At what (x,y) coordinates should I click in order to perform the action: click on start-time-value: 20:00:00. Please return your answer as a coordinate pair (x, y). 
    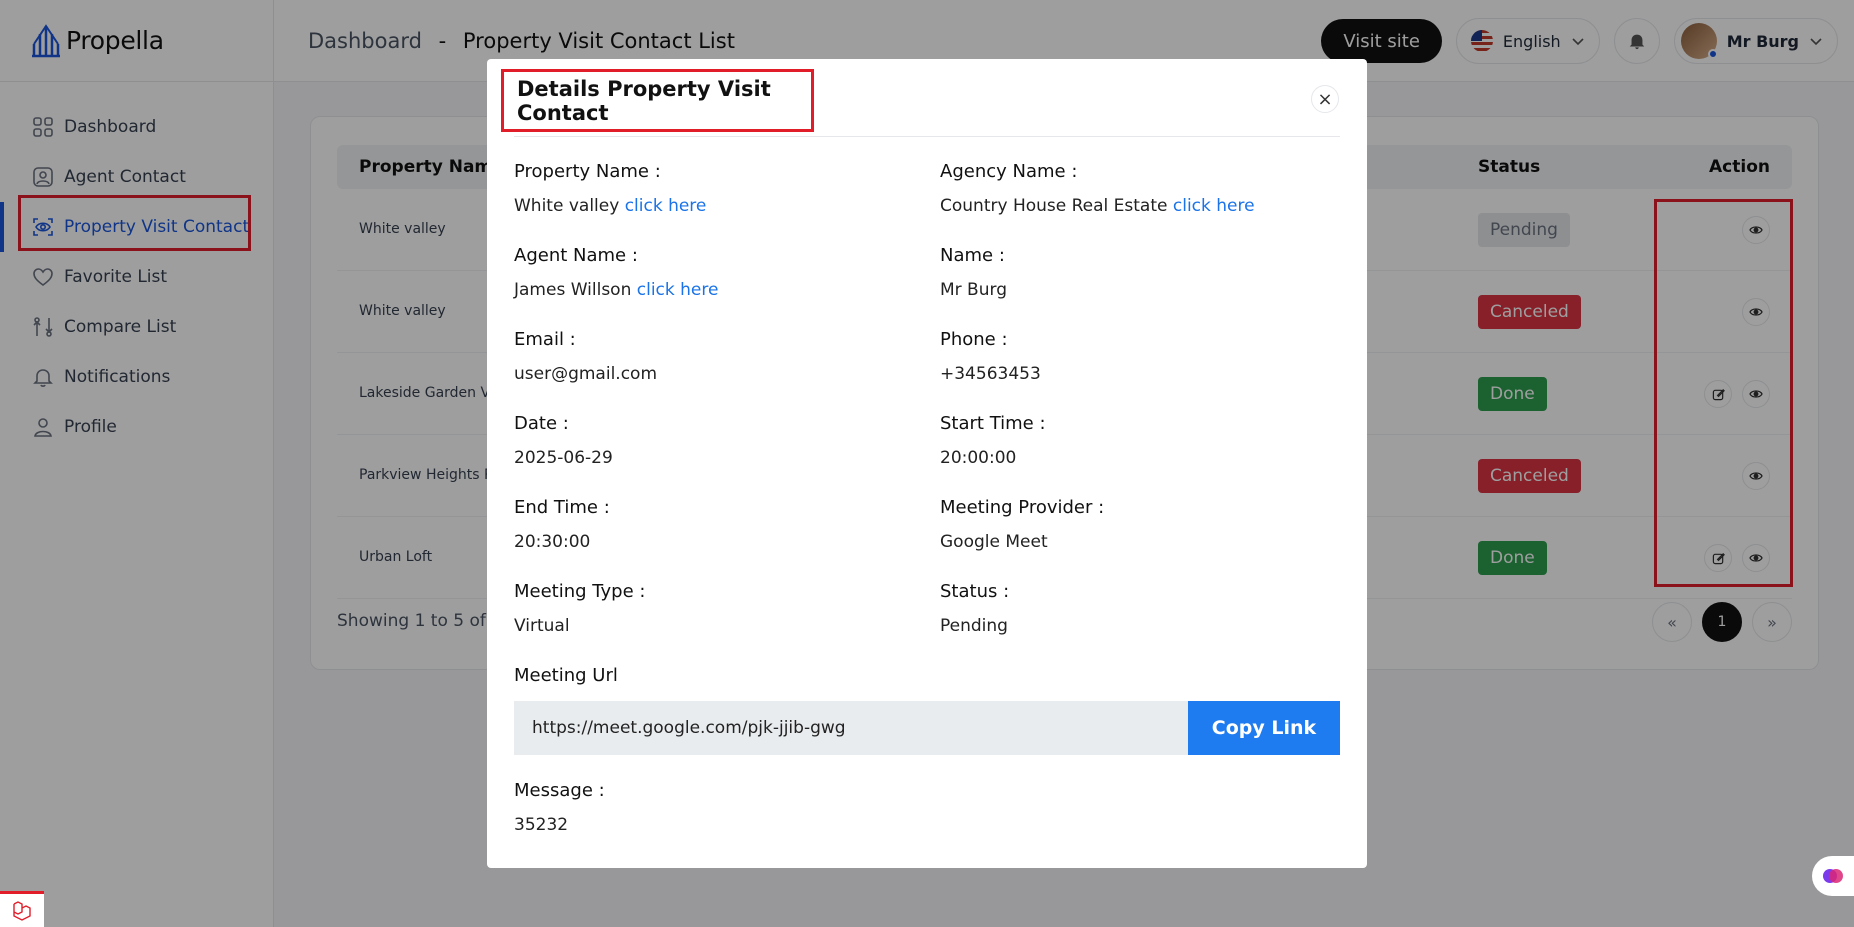
    Looking at the image, I should click on (978, 458).